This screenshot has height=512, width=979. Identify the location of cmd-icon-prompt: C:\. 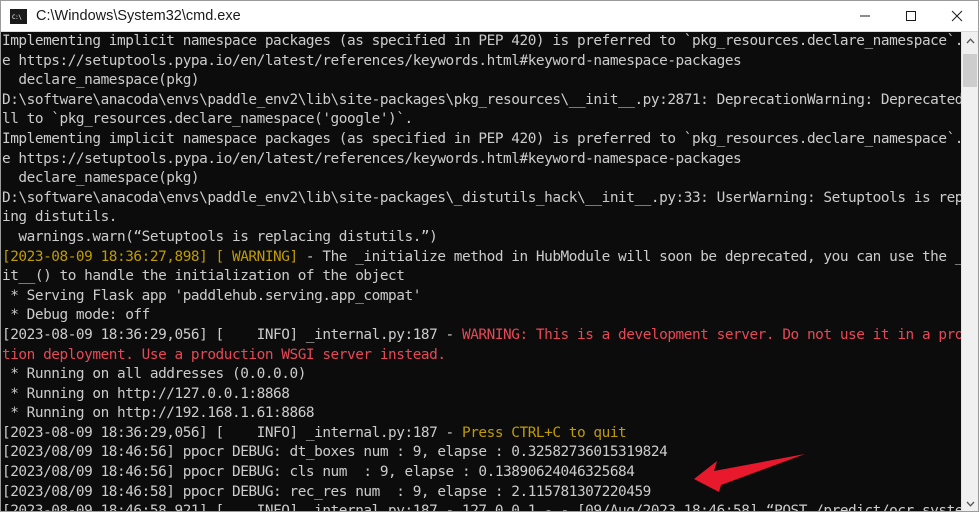
(18, 17).